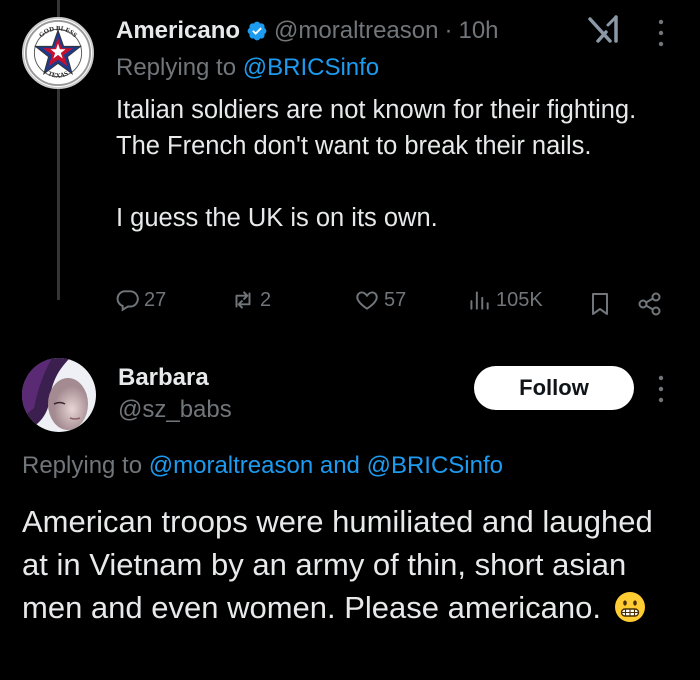  I want to click on tweet-header: Americano @moraltreason · 10h, so click(307, 31).